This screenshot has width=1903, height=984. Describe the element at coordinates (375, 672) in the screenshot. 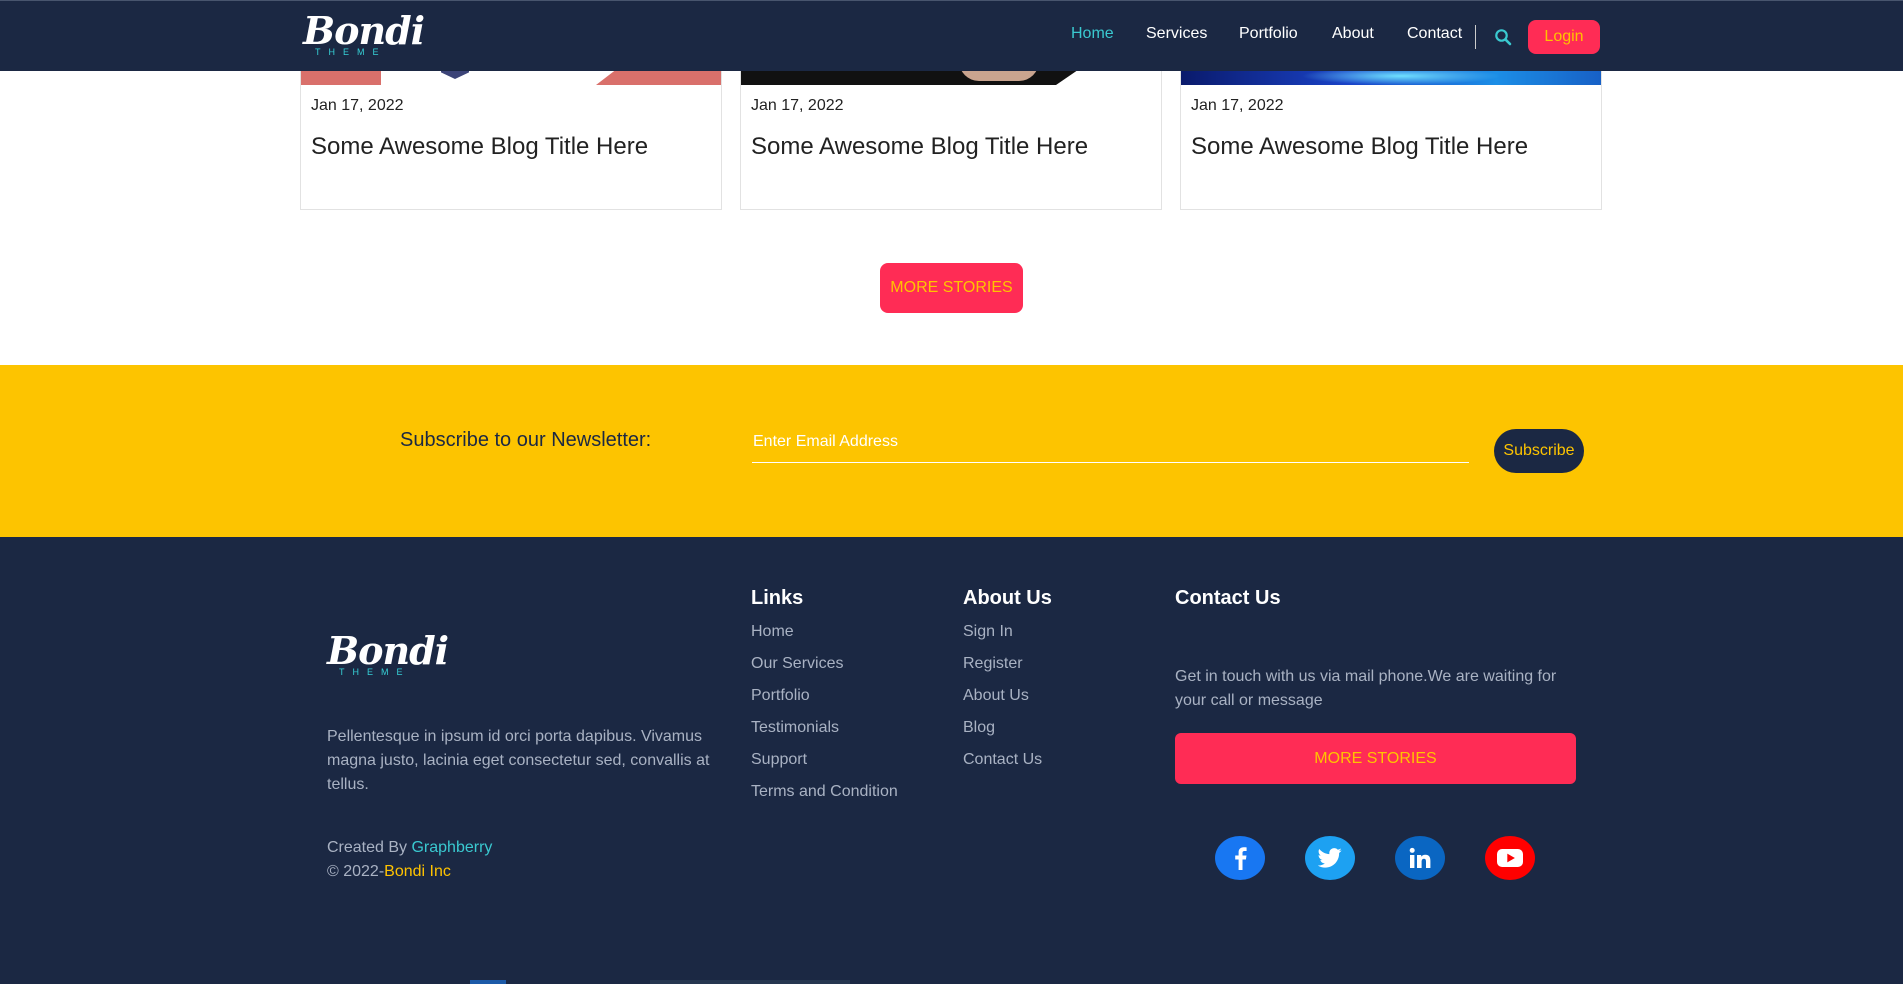

I see `footer-logo-subtitle: THEME` at that location.